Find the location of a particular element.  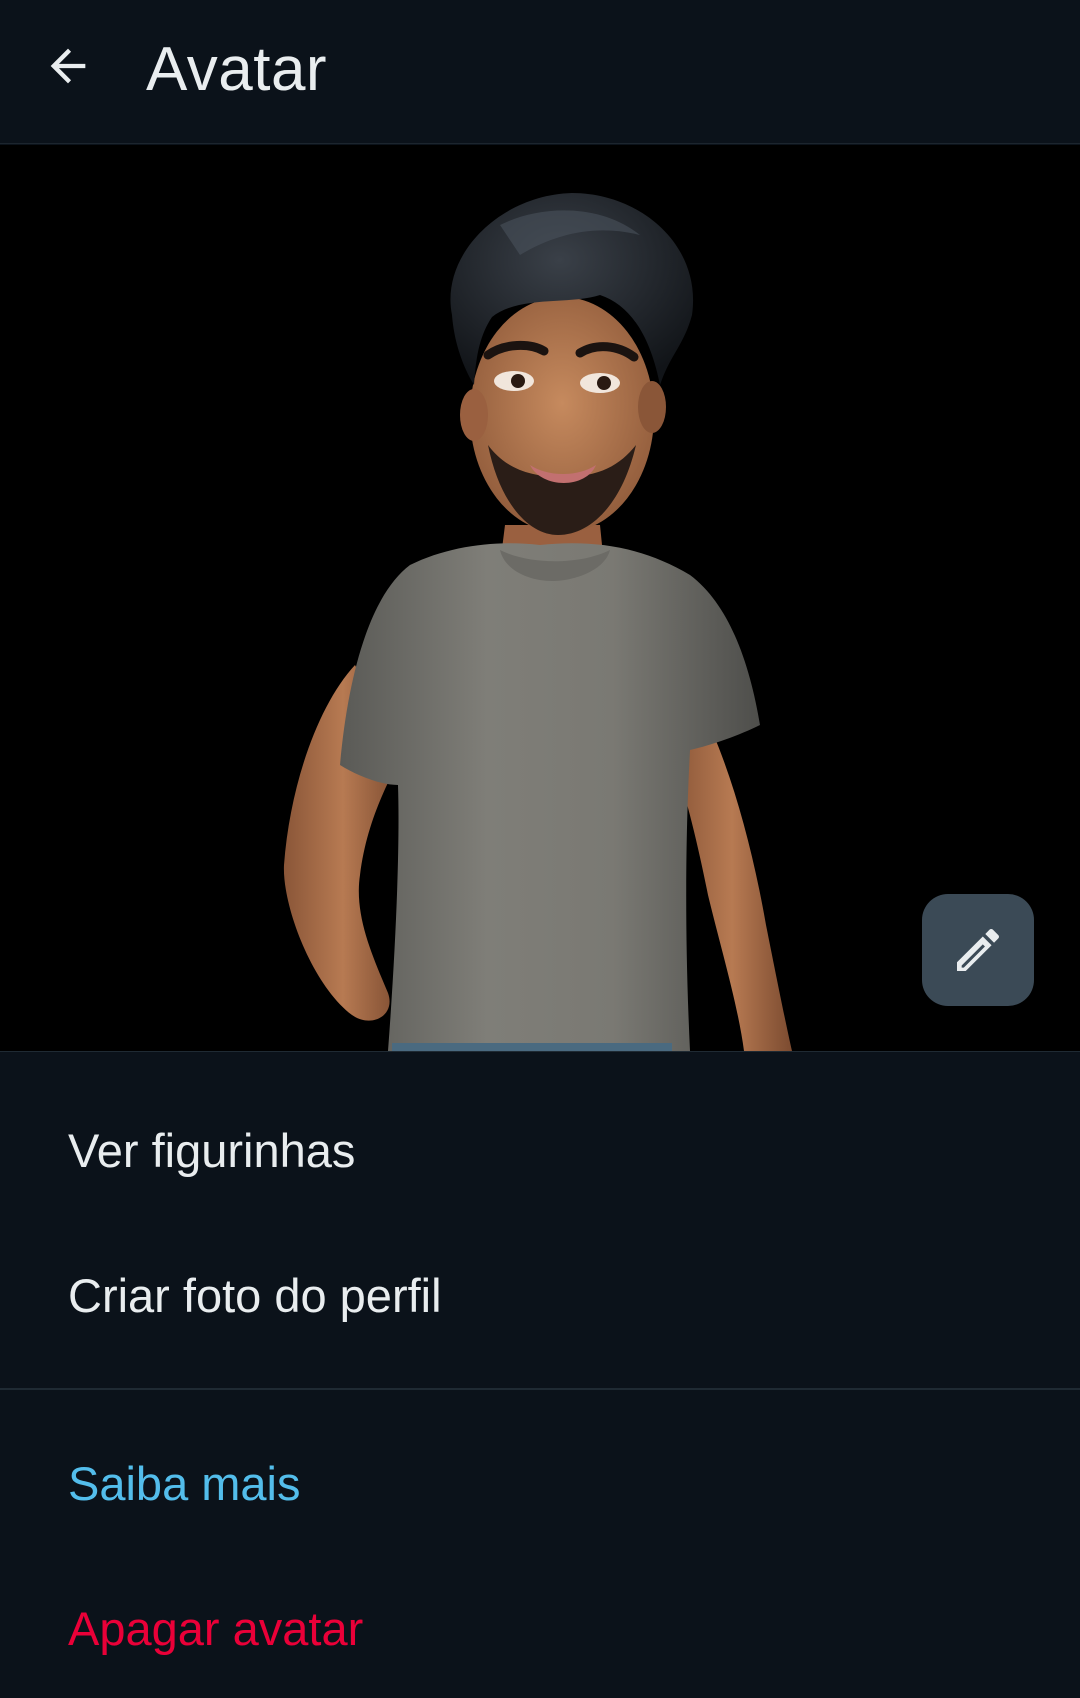

view-stickers-item: Ver figurinhas is located at coordinates (540, 1150).